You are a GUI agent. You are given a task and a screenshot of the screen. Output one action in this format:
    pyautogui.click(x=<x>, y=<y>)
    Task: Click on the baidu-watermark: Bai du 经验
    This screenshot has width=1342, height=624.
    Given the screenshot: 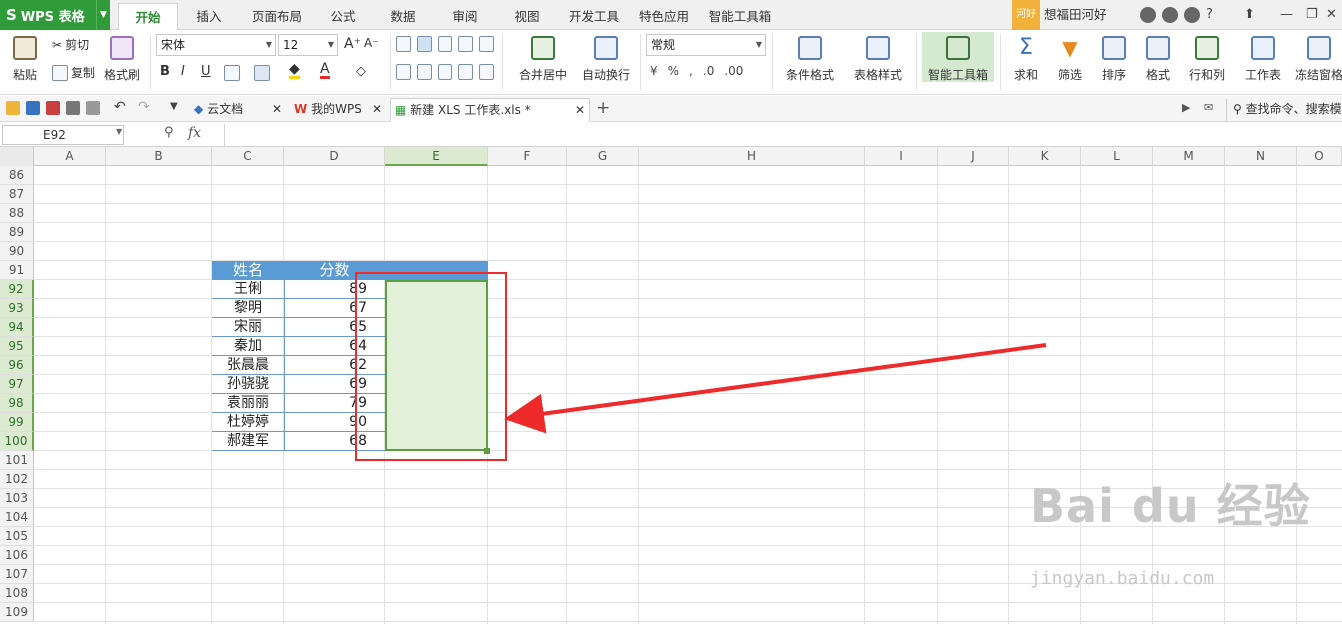 What is the action you would take?
    pyautogui.click(x=1170, y=506)
    